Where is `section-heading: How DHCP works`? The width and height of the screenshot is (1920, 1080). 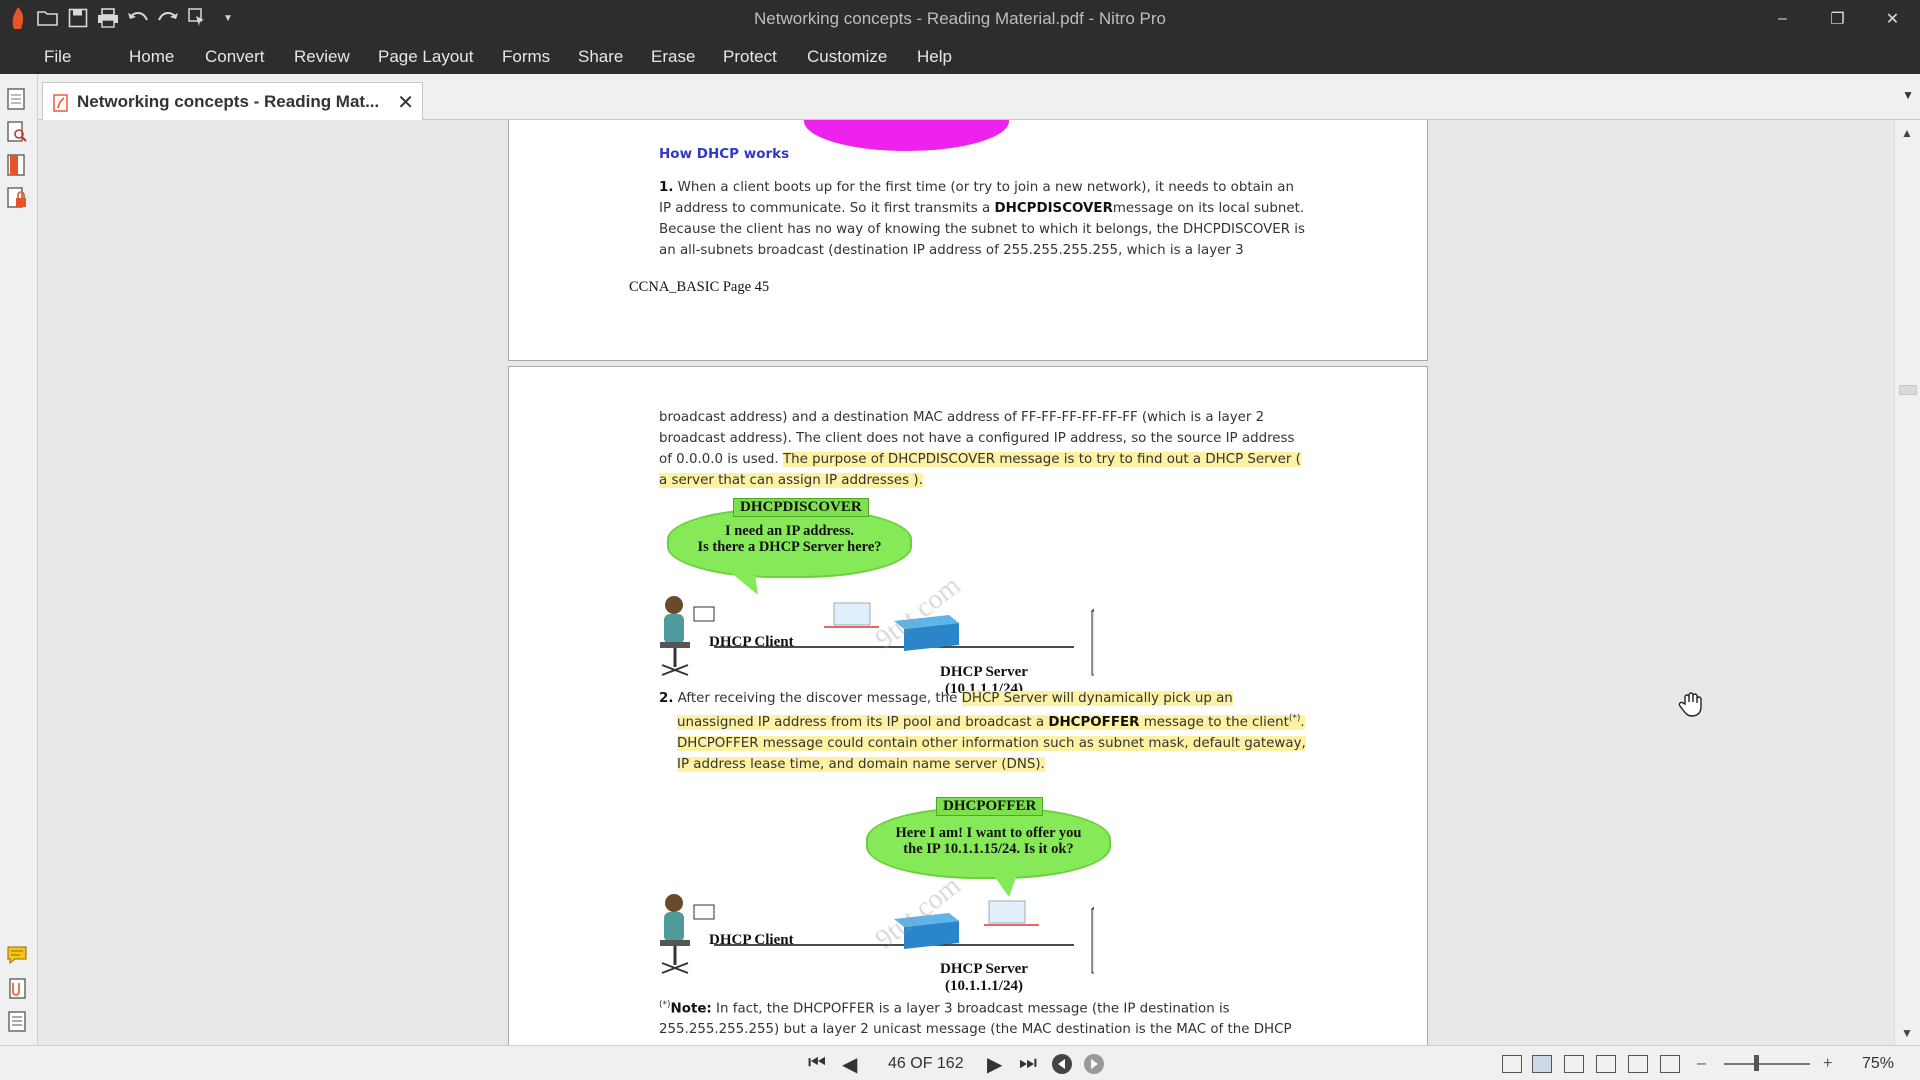 section-heading: How DHCP works is located at coordinates (724, 154).